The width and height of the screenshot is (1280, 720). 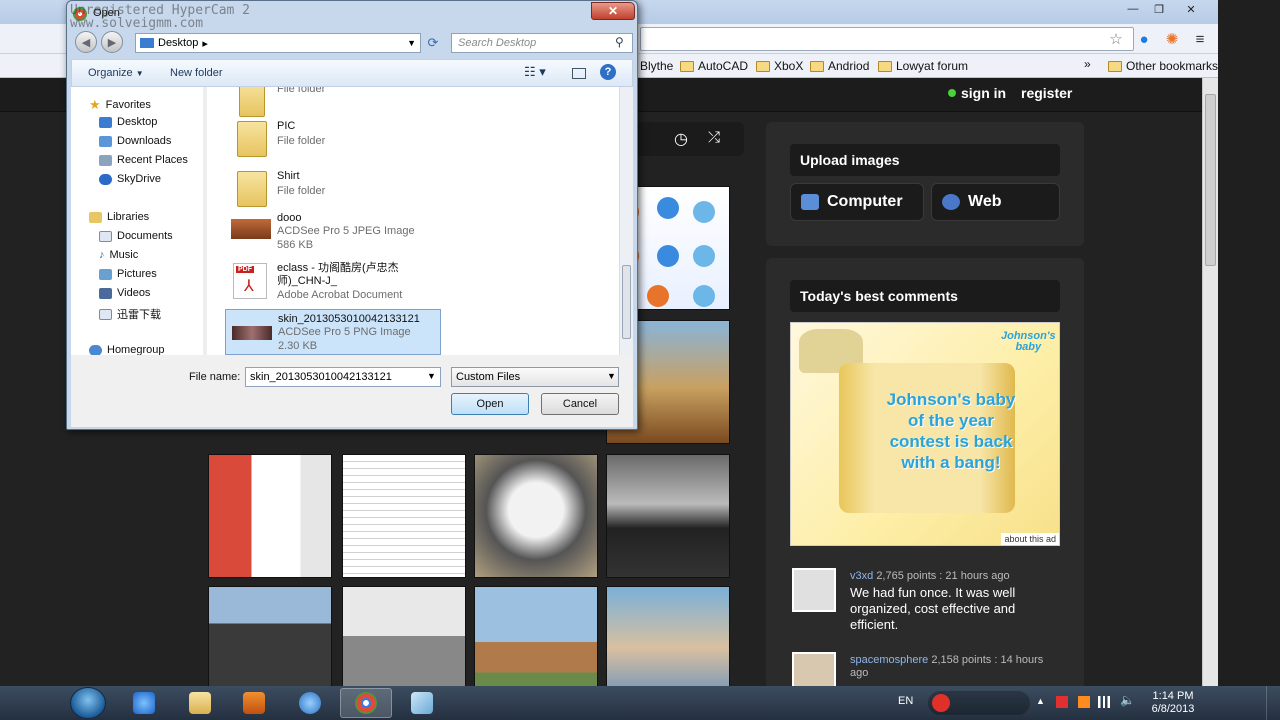 I want to click on taskbar-explorer, so click(x=200, y=703).